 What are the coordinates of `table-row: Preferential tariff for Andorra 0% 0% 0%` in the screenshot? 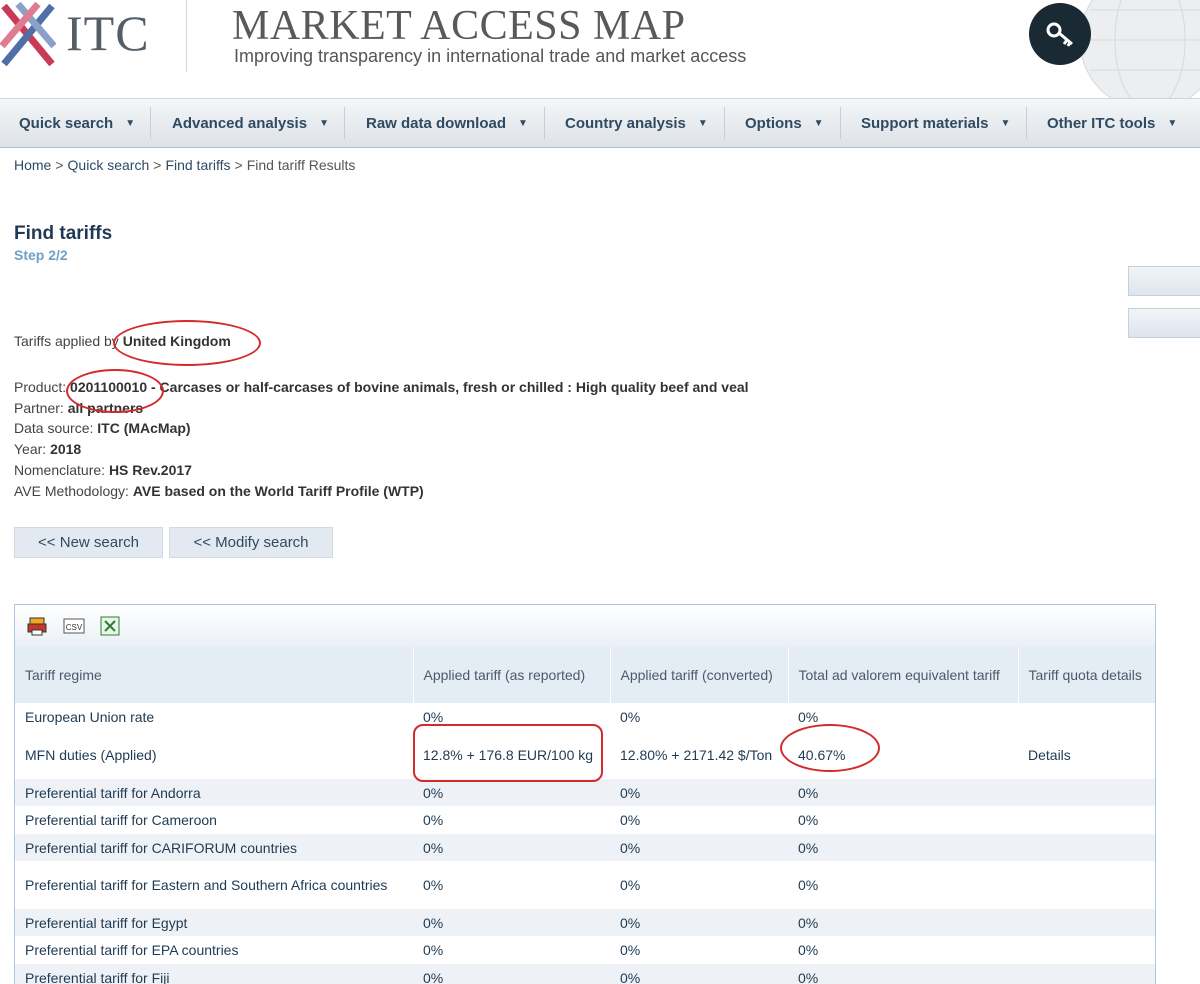 It's located at (585, 792).